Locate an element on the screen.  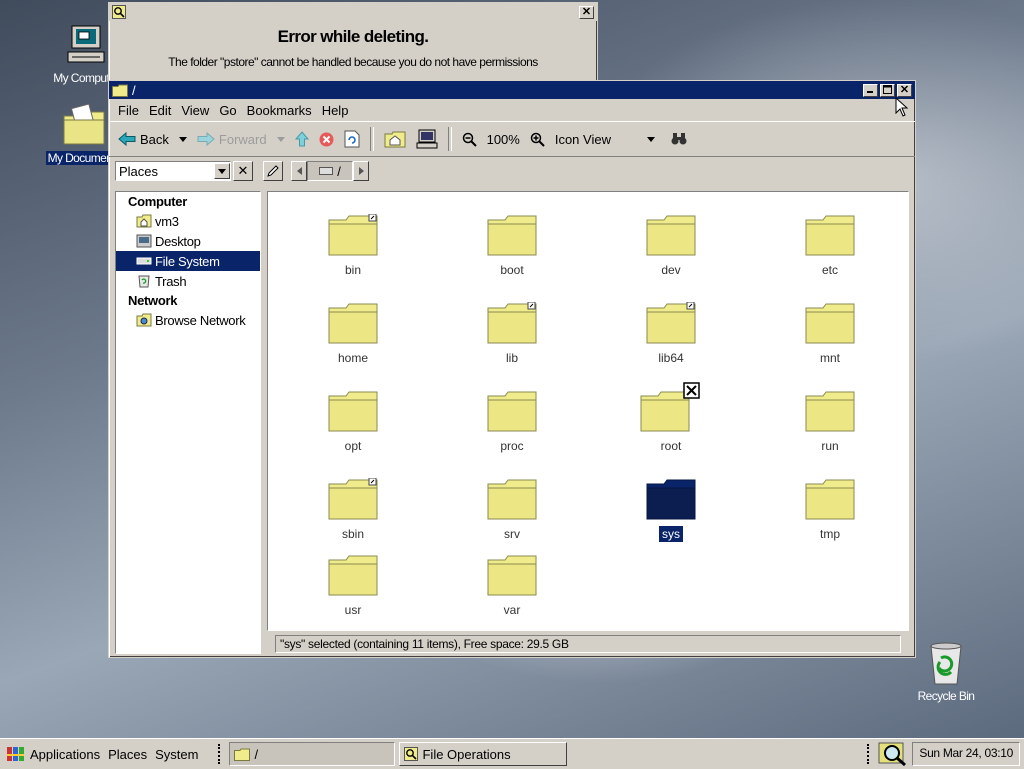
folder-item: bin is located at coordinates (353, 245).